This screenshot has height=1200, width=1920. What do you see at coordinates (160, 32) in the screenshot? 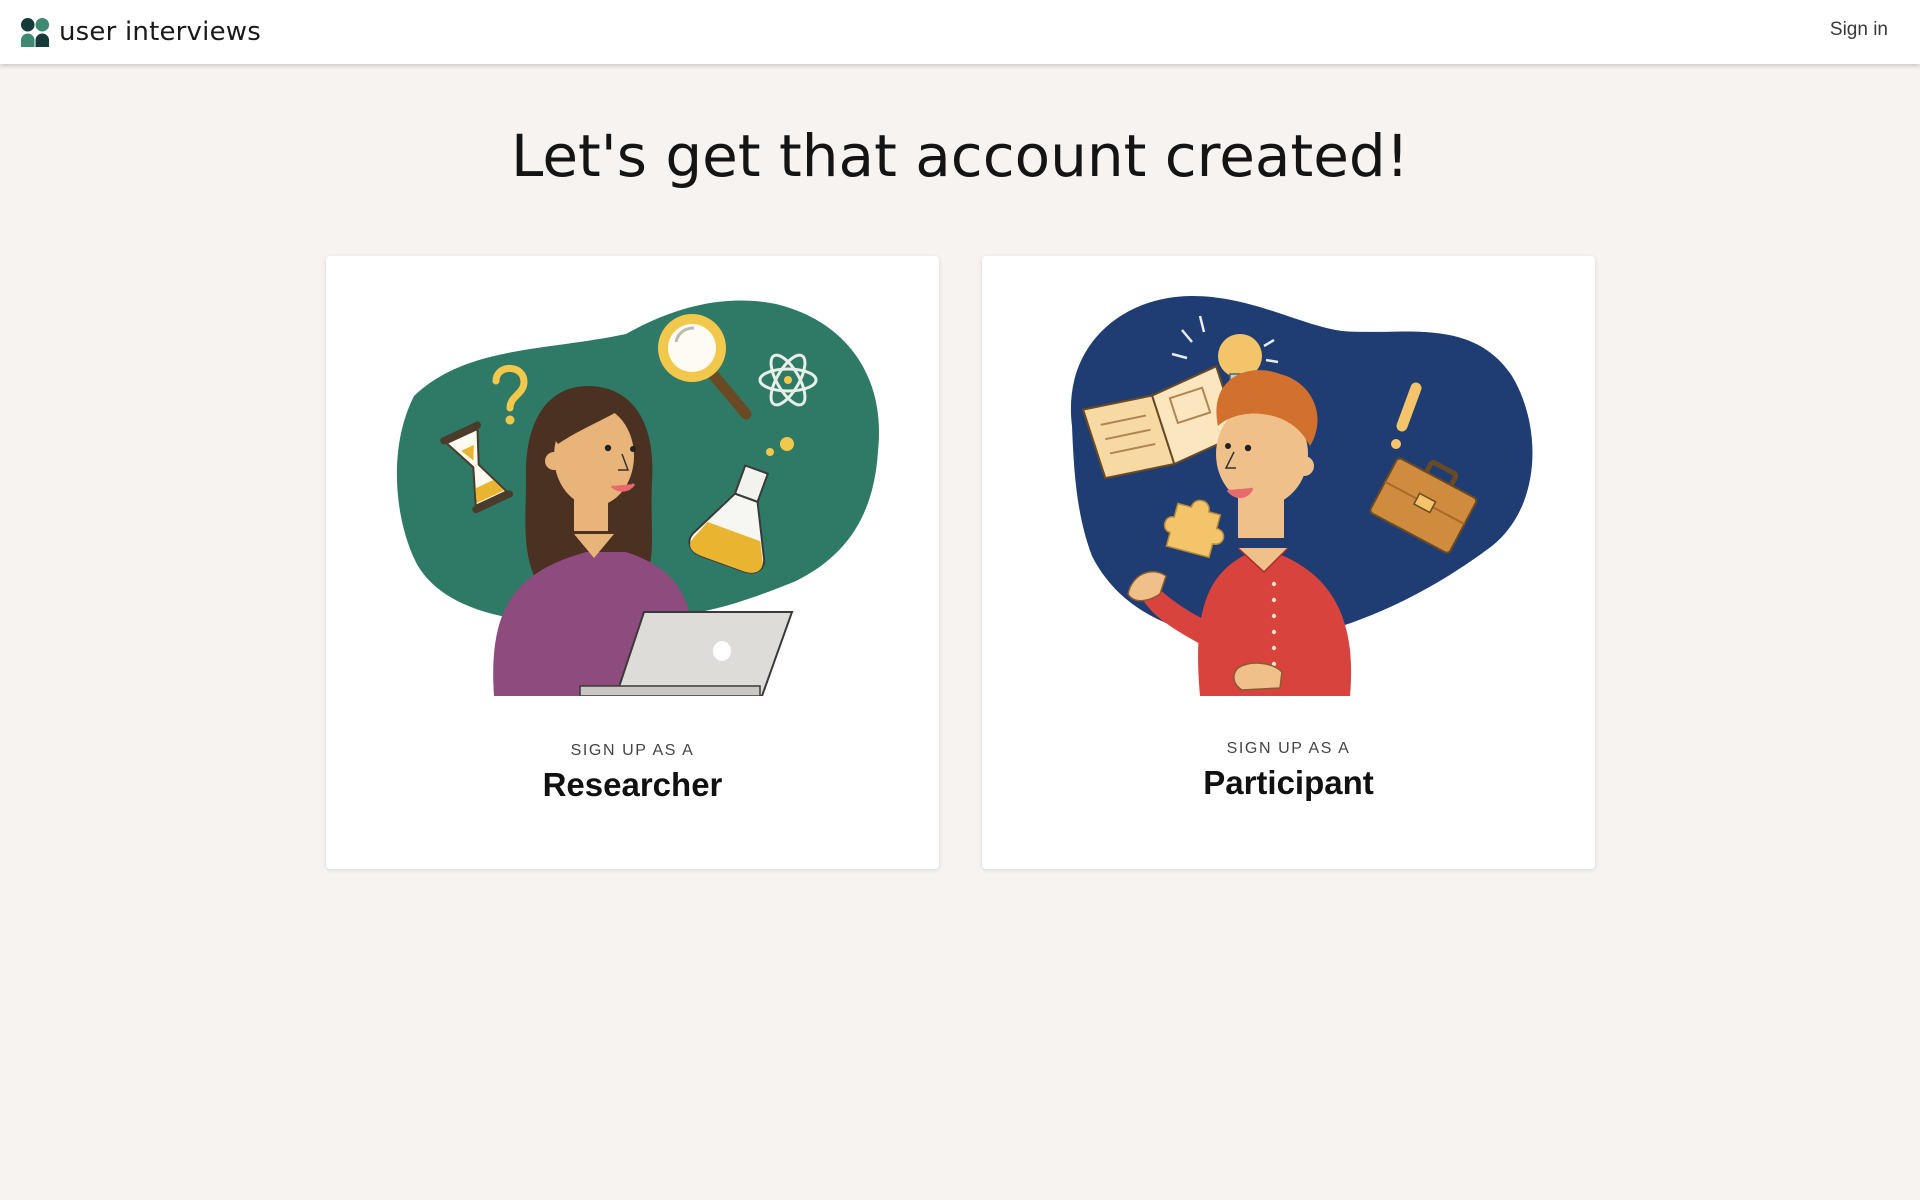
I see `brand-name: user interviews` at bounding box center [160, 32].